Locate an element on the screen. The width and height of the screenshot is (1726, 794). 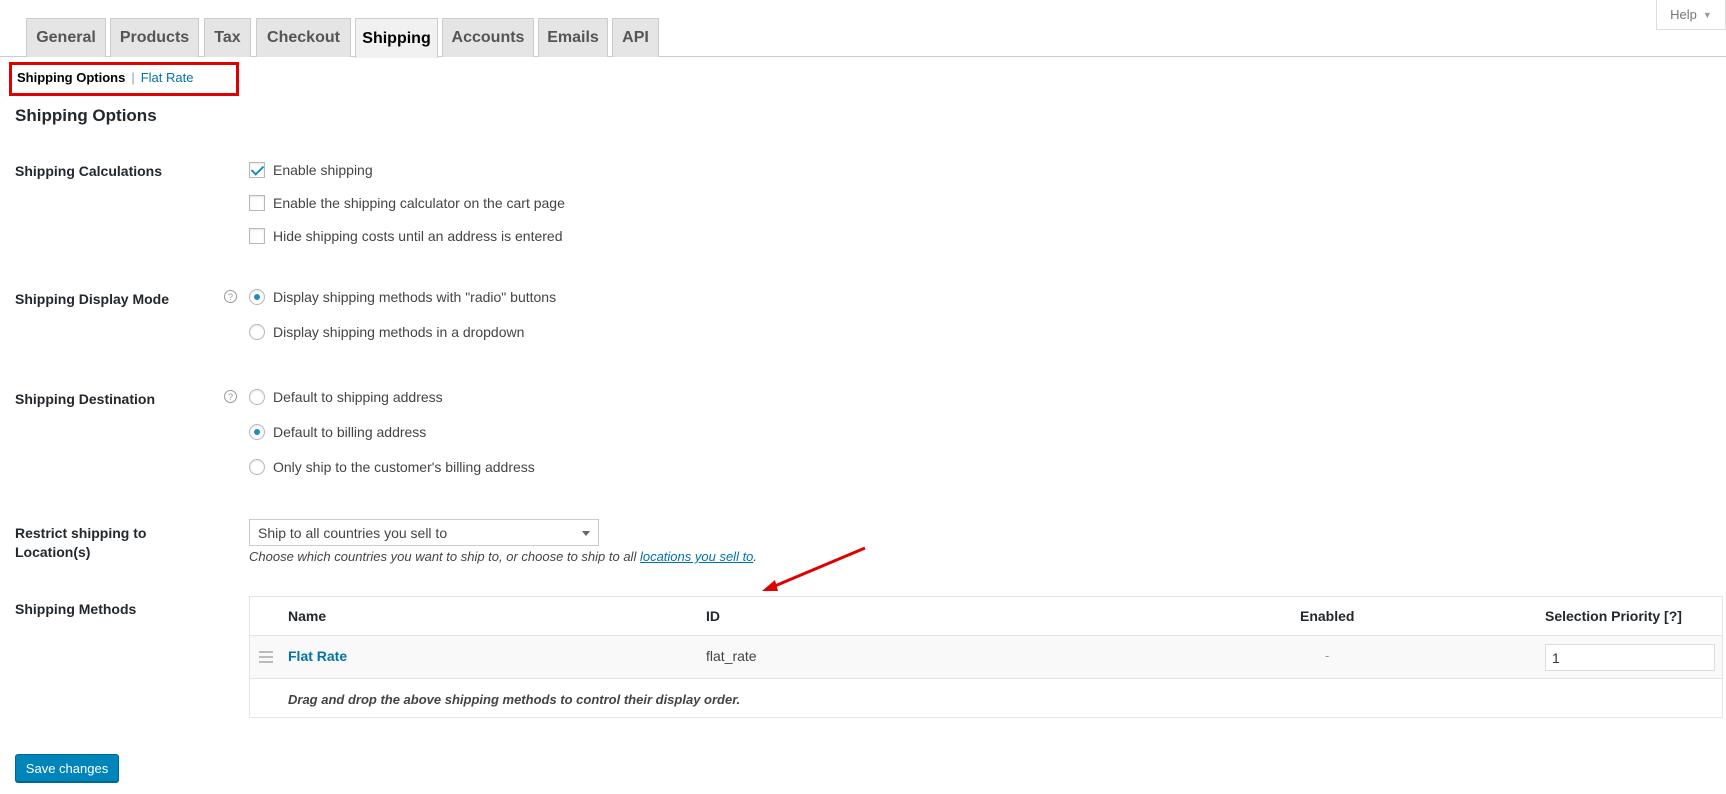
method-enabled: - is located at coordinates (1327, 655).